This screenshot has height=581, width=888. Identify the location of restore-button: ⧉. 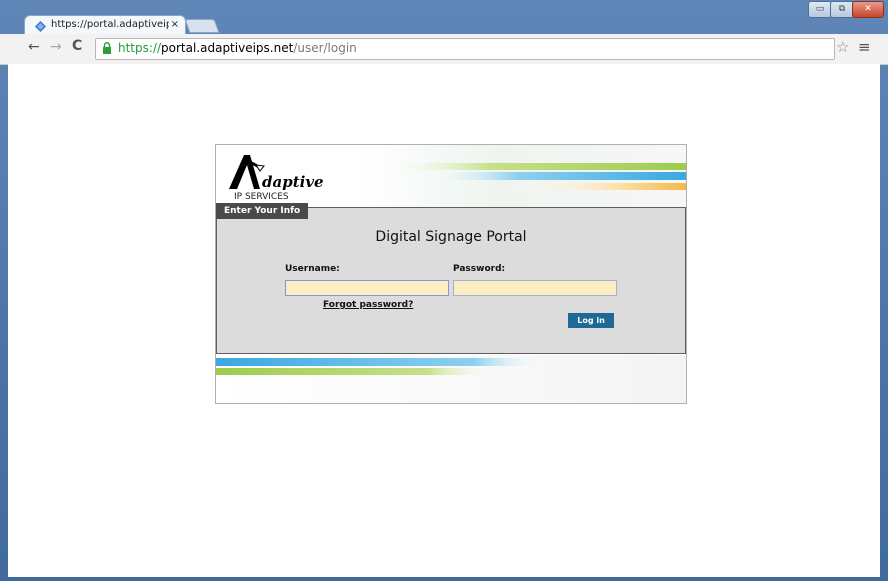
(842, 9).